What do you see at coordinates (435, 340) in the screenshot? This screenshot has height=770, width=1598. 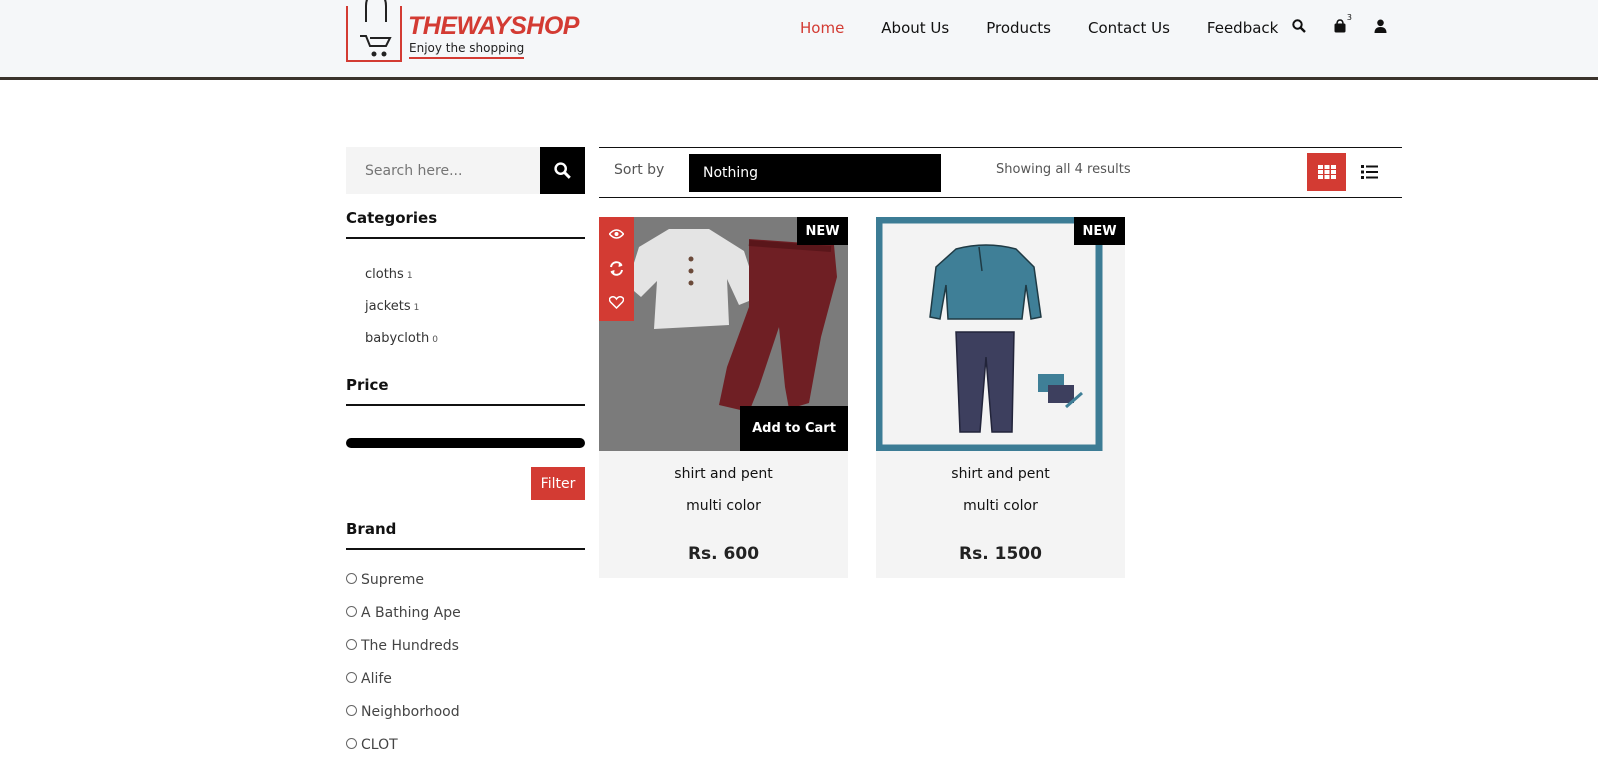 I see `category-count: 0` at bounding box center [435, 340].